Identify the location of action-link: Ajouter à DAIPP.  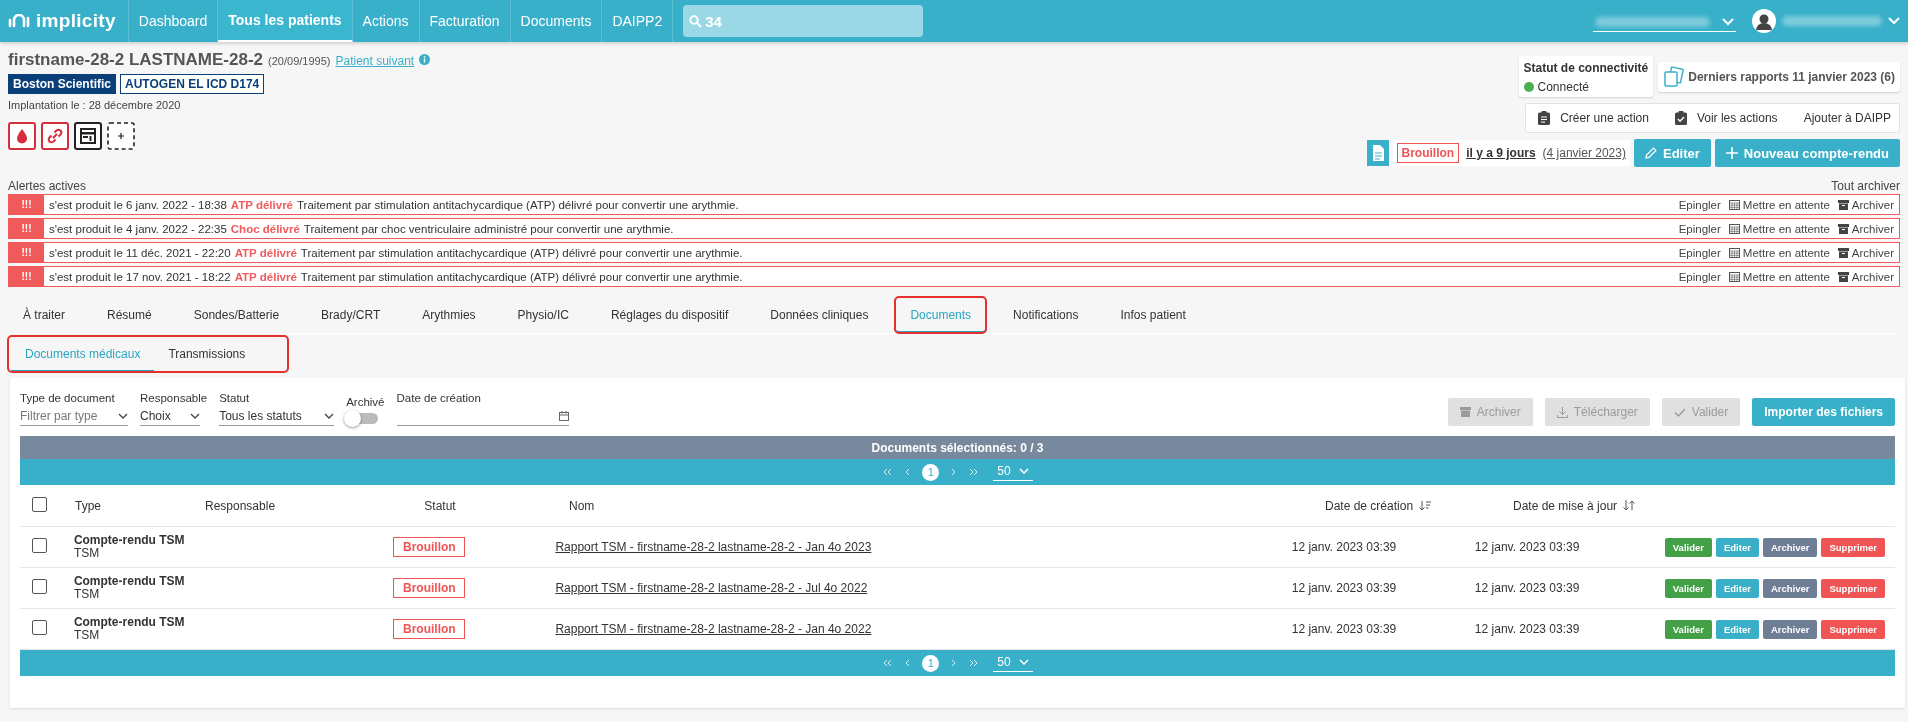
(1847, 118).